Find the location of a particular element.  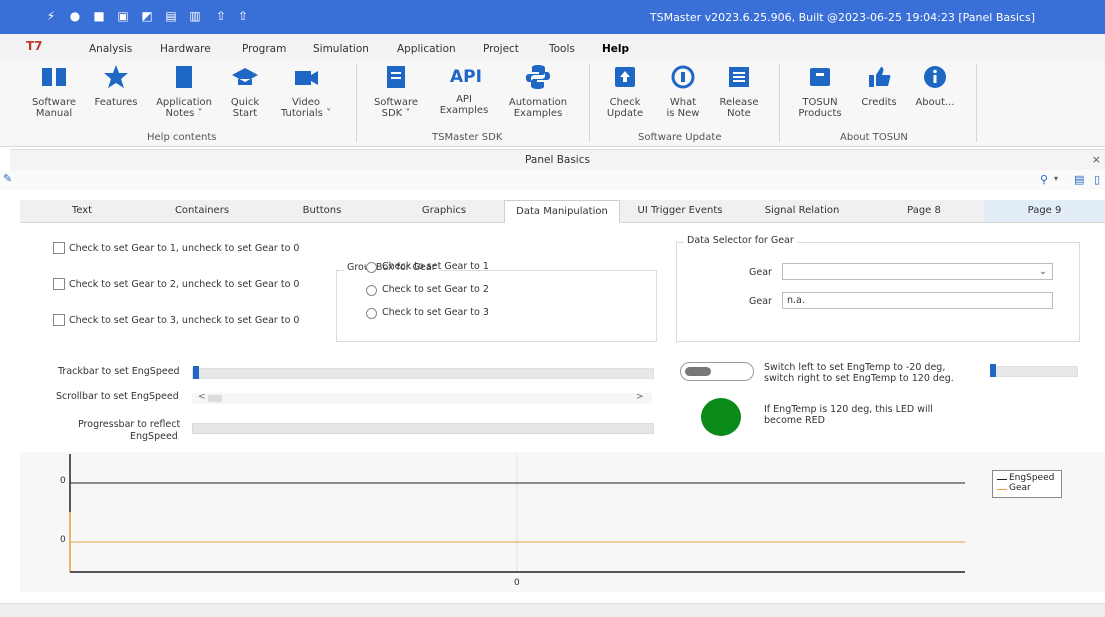

menu-project: Project is located at coordinates (501, 49).